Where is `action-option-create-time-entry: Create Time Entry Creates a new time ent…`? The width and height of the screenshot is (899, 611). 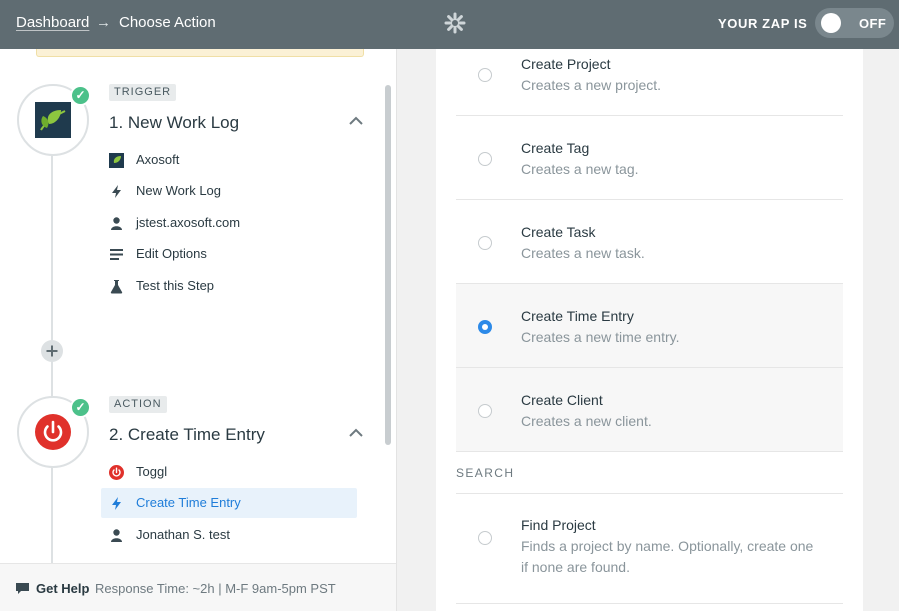
action-option-create-time-entry: Create Time Entry Creates a new time ent… is located at coordinates (649, 326).